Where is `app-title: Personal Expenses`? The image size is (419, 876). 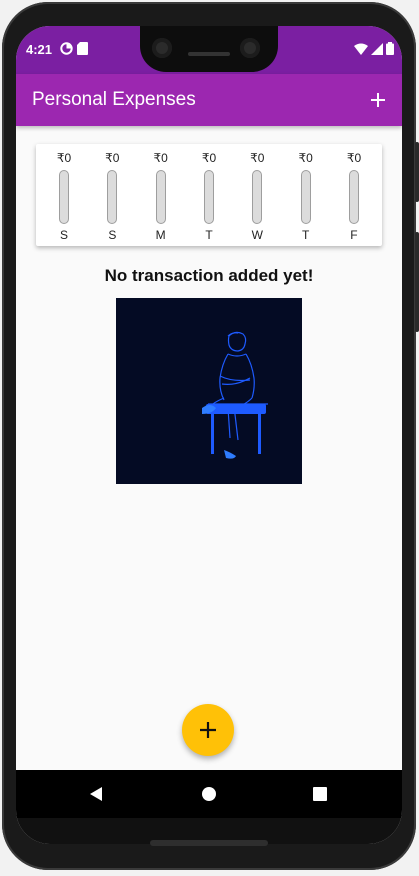
app-title: Personal Expenses is located at coordinates (114, 99).